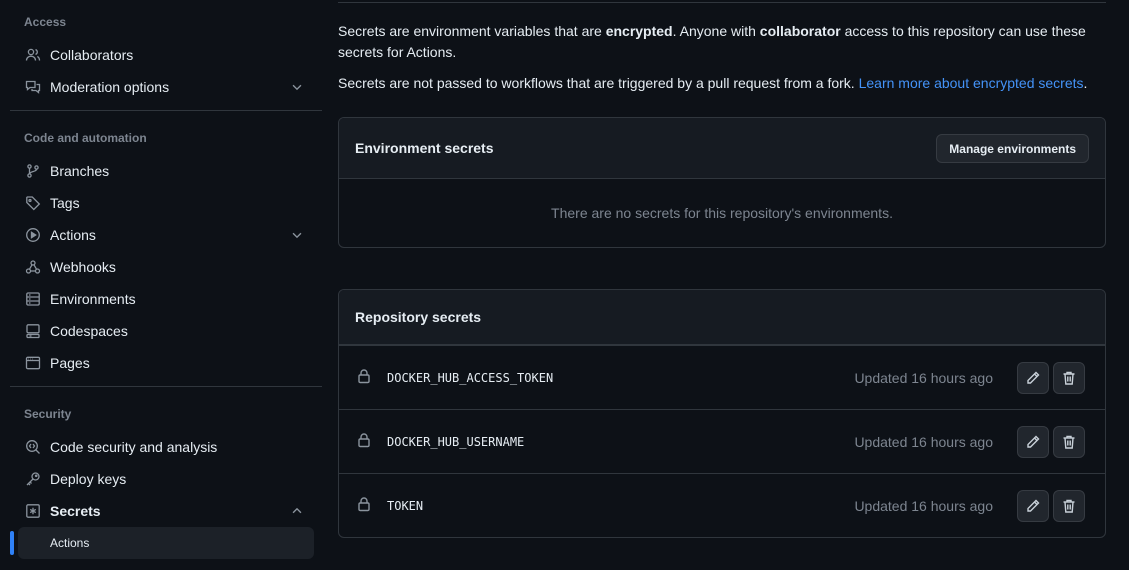 The height and width of the screenshot is (570, 1129). What do you see at coordinates (800, 31) in the screenshot?
I see `desc-bold-collaborator: collaborator` at bounding box center [800, 31].